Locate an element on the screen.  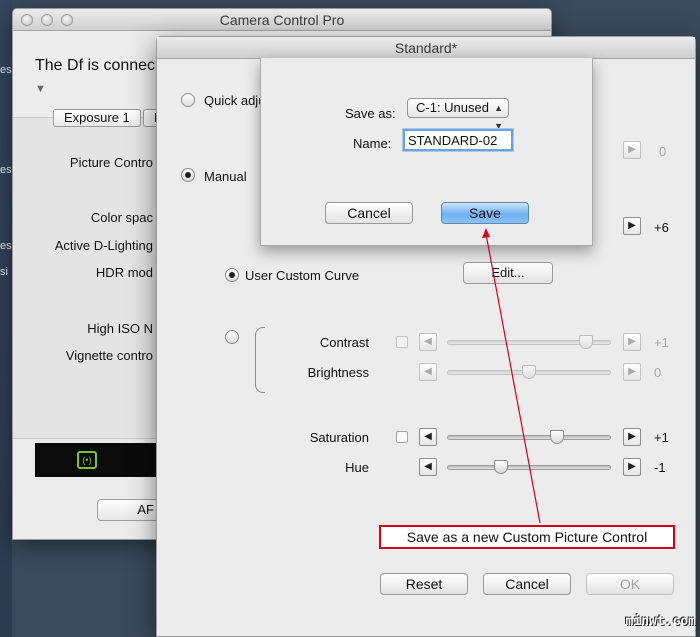
zoom-window-icon is located at coordinates (67, 20).